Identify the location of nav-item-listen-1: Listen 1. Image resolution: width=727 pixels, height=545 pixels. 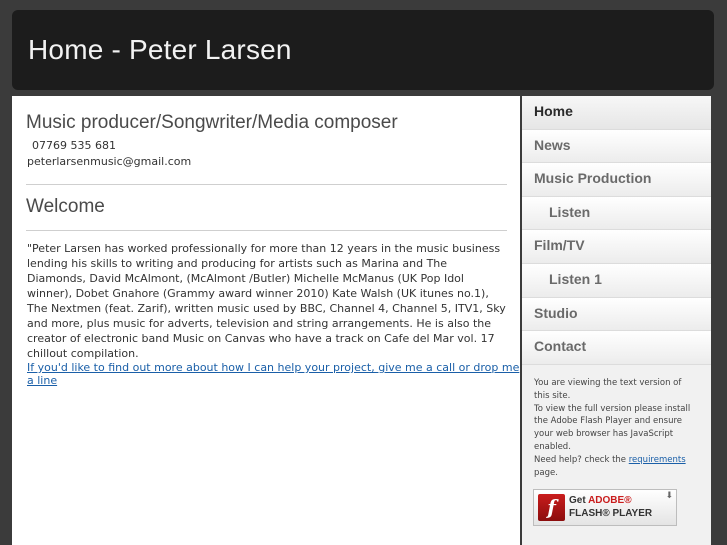
(616, 280).